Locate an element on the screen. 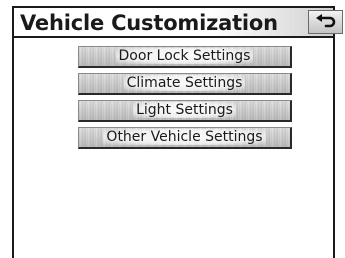 The height and width of the screenshot is (258, 345). light-settings-button: Light Settings is located at coordinates (185, 111).